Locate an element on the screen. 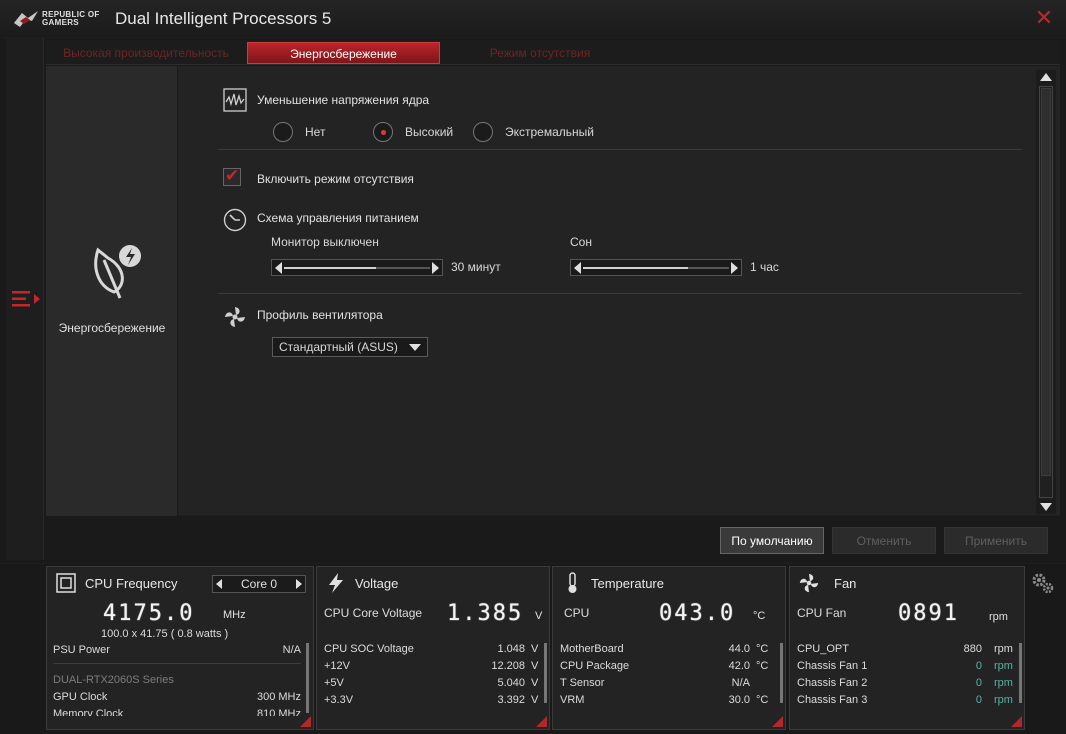  radio-voltage-extreme is located at coordinates (483, 132).